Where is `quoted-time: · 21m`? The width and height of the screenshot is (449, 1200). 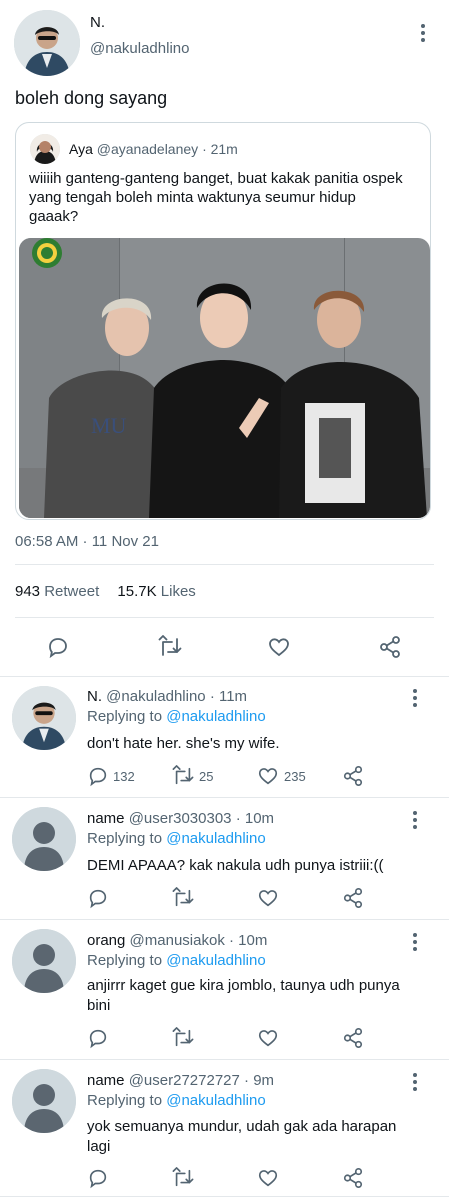
quoted-time: · 21m is located at coordinates (220, 149).